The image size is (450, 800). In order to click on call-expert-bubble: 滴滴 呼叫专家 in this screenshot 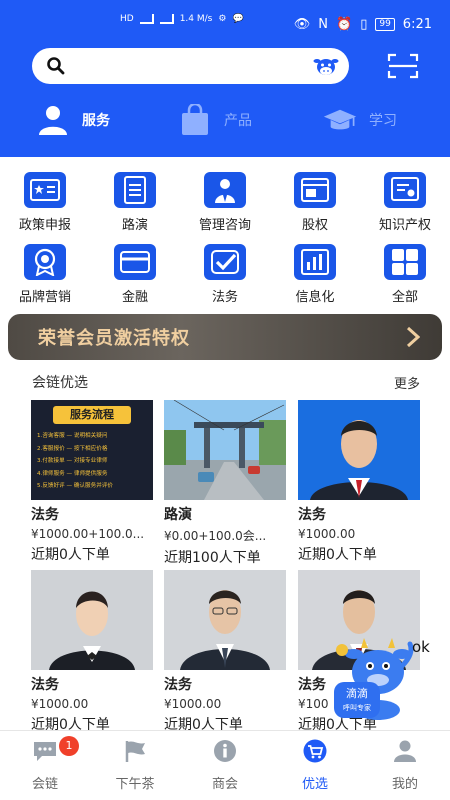, I will do `click(357, 700)`.